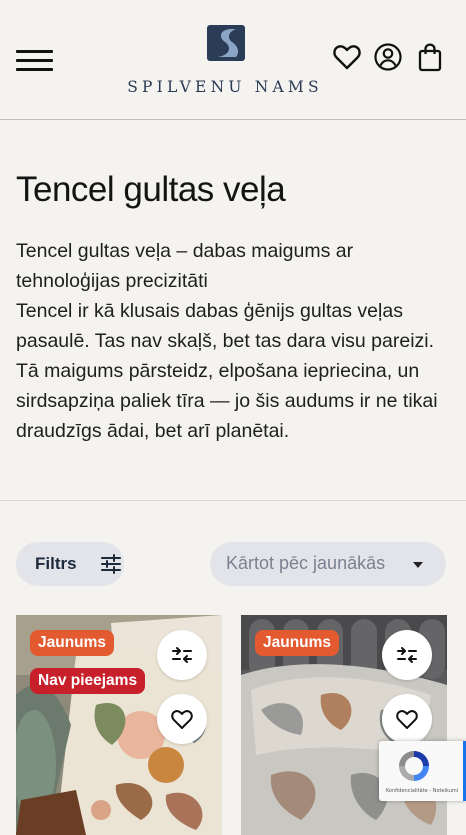 The height and width of the screenshot is (835, 466). What do you see at coordinates (56, 563) in the screenshot?
I see `filter-label: Filtrs` at bounding box center [56, 563].